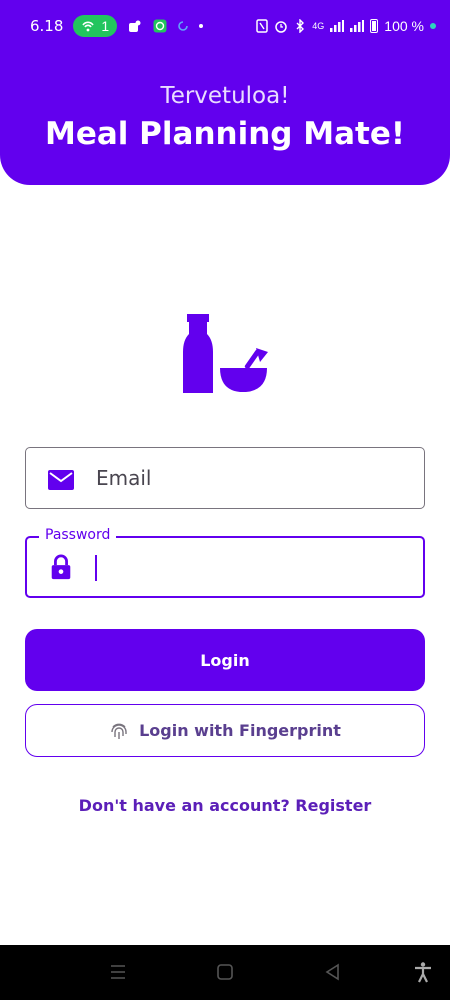 The width and height of the screenshot is (450, 1000). What do you see at coordinates (225, 478) in the screenshot?
I see `email-field: Email` at bounding box center [225, 478].